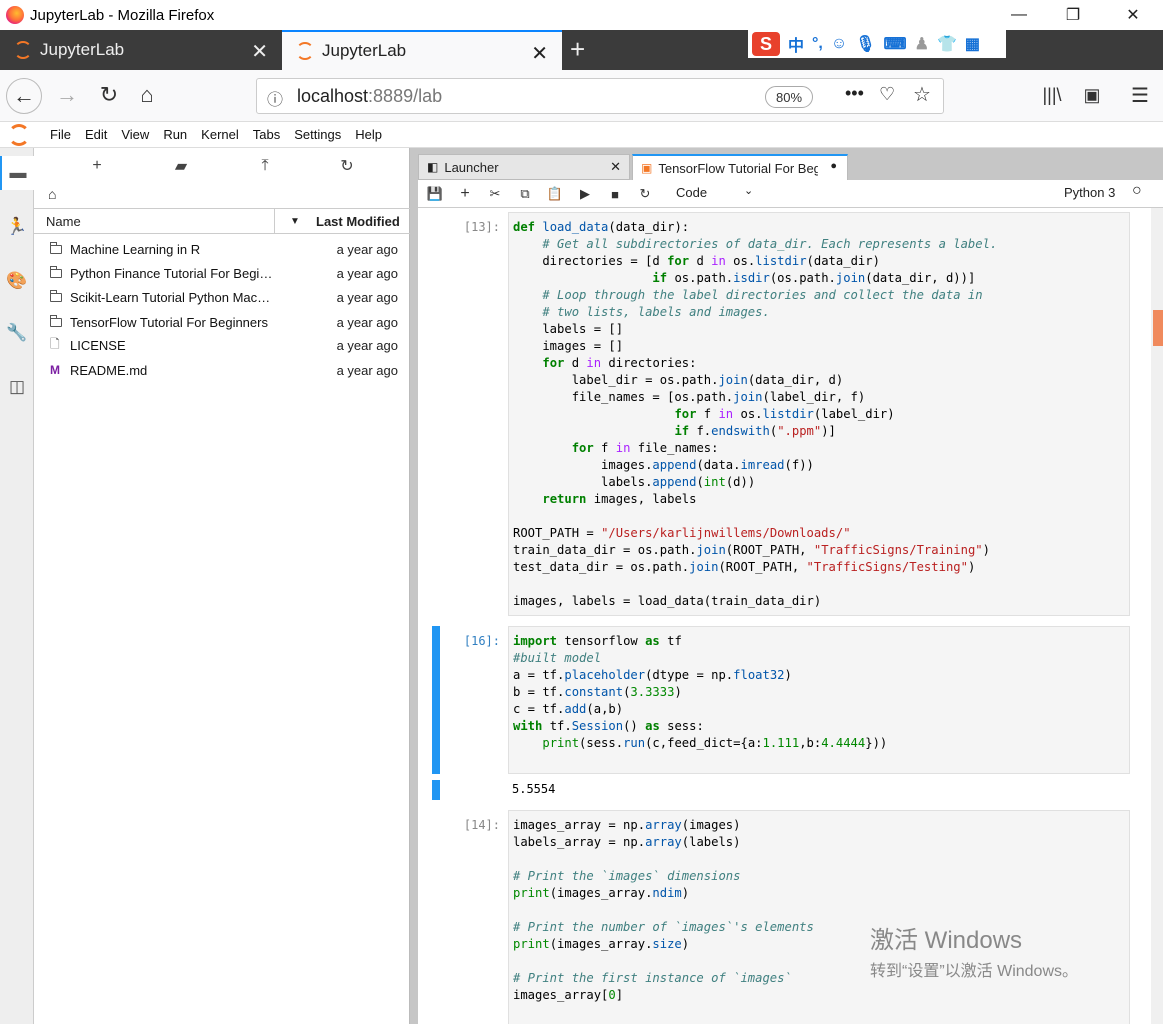  I want to click on stop-icon: ■, so click(615, 194).